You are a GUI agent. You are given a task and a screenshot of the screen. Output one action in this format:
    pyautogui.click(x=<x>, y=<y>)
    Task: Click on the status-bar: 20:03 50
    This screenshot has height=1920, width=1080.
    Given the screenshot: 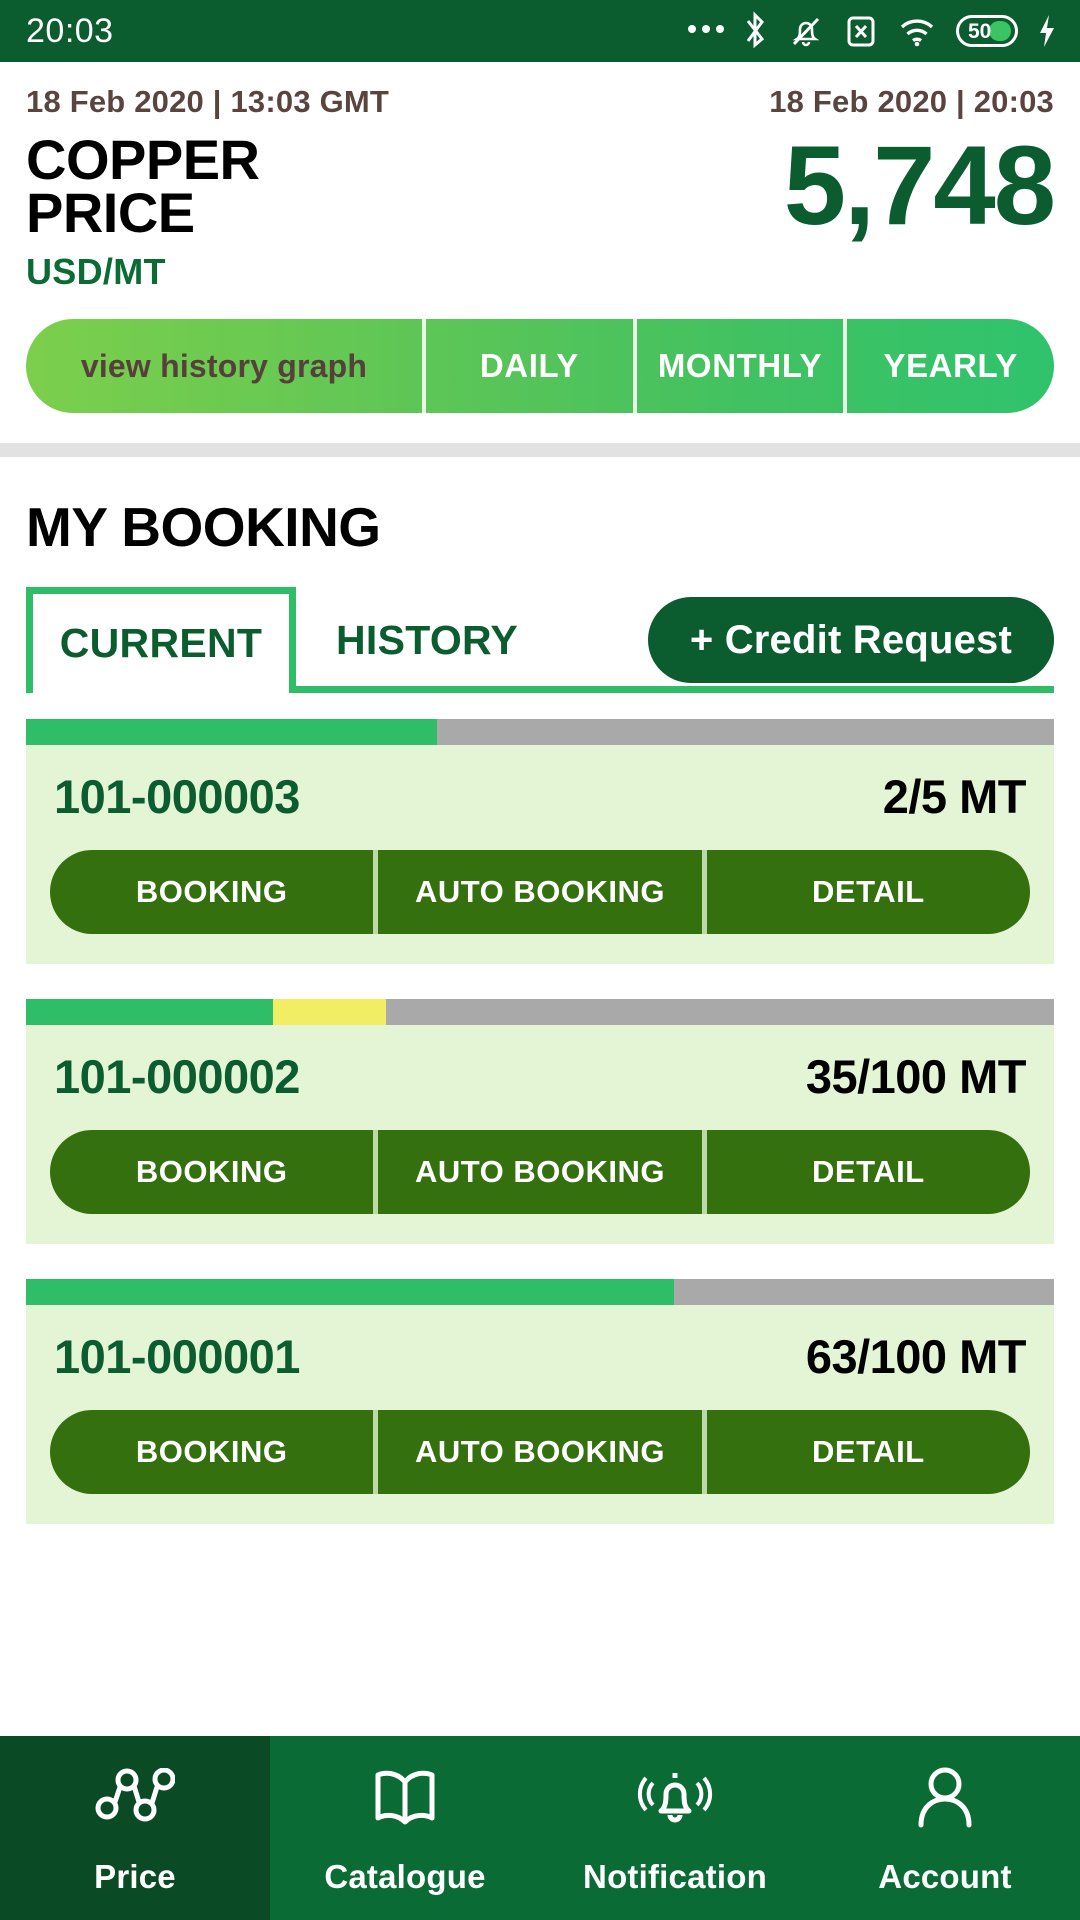 What is the action you would take?
    pyautogui.click(x=540, y=31)
    